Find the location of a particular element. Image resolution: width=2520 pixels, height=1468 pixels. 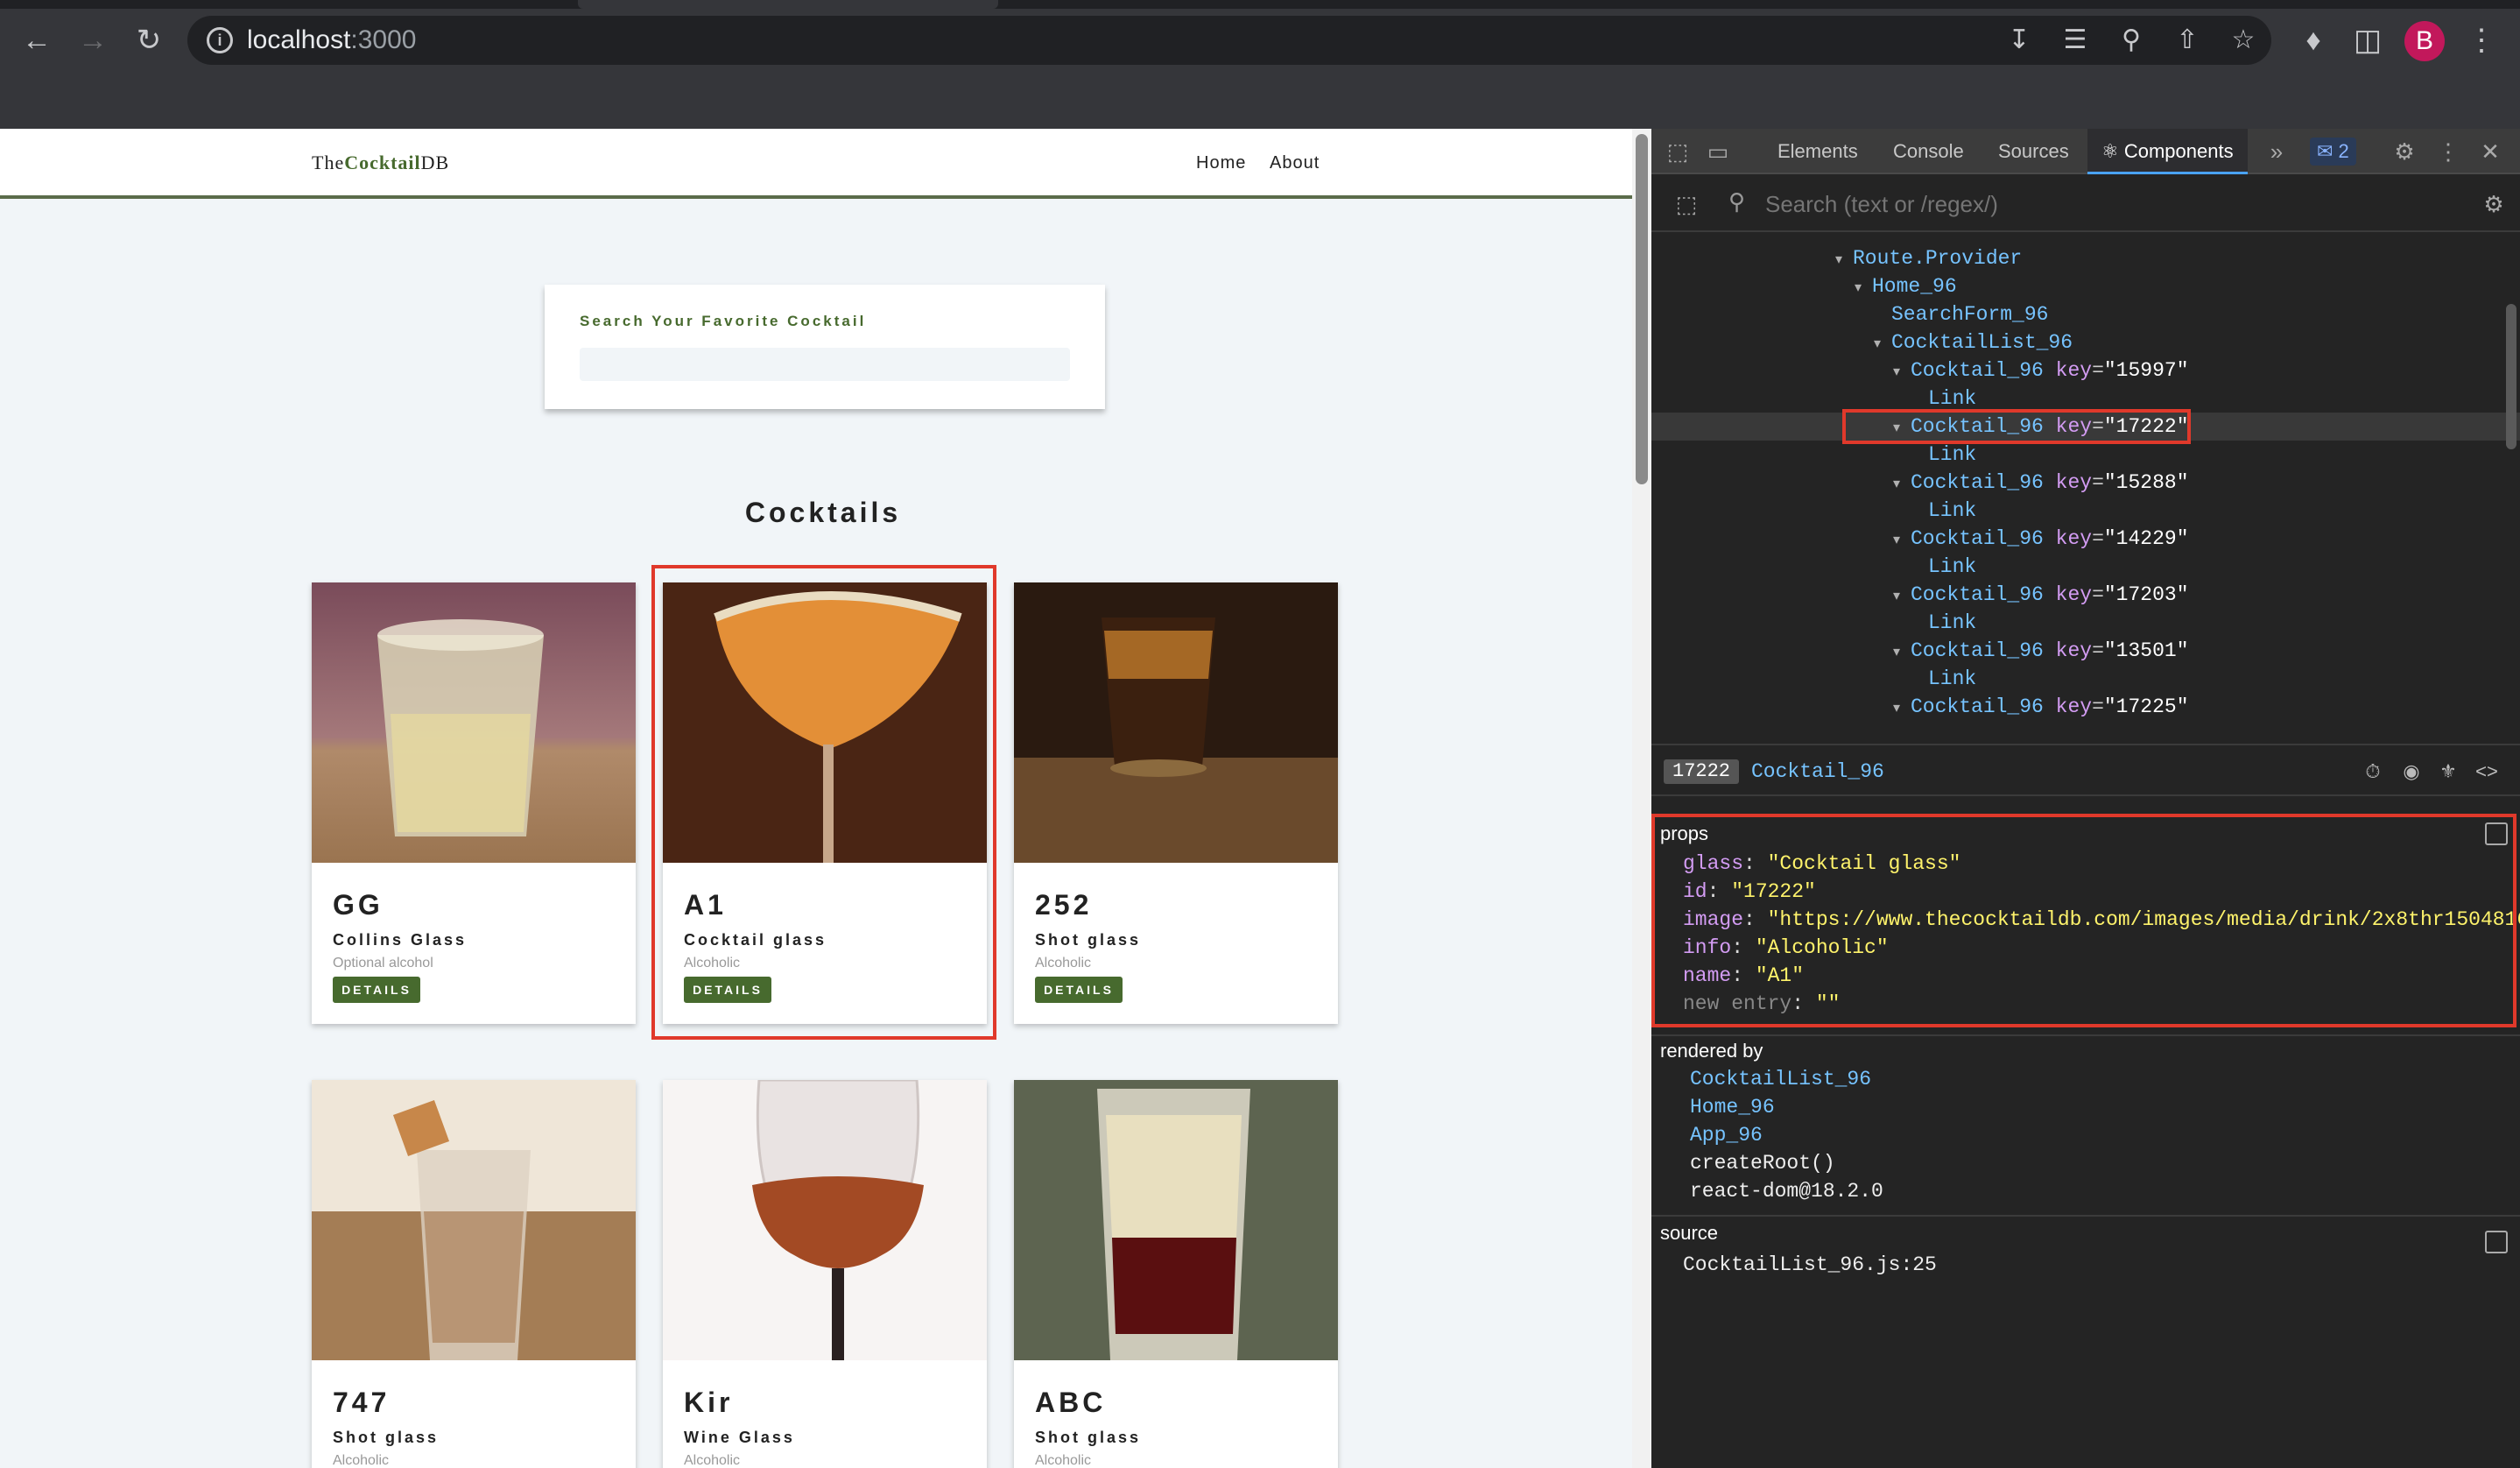

url-text: localhost:3000 is located at coordinates (331, 40).